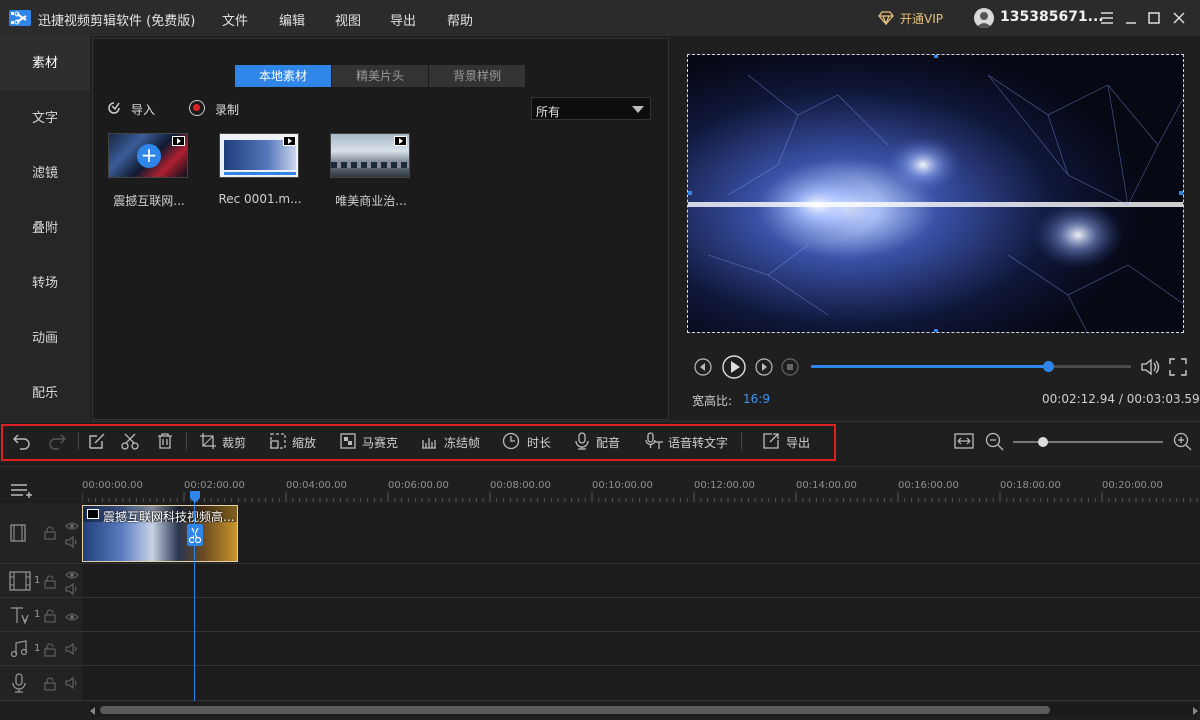  I want to click on close-icon, so click(1179, 18).